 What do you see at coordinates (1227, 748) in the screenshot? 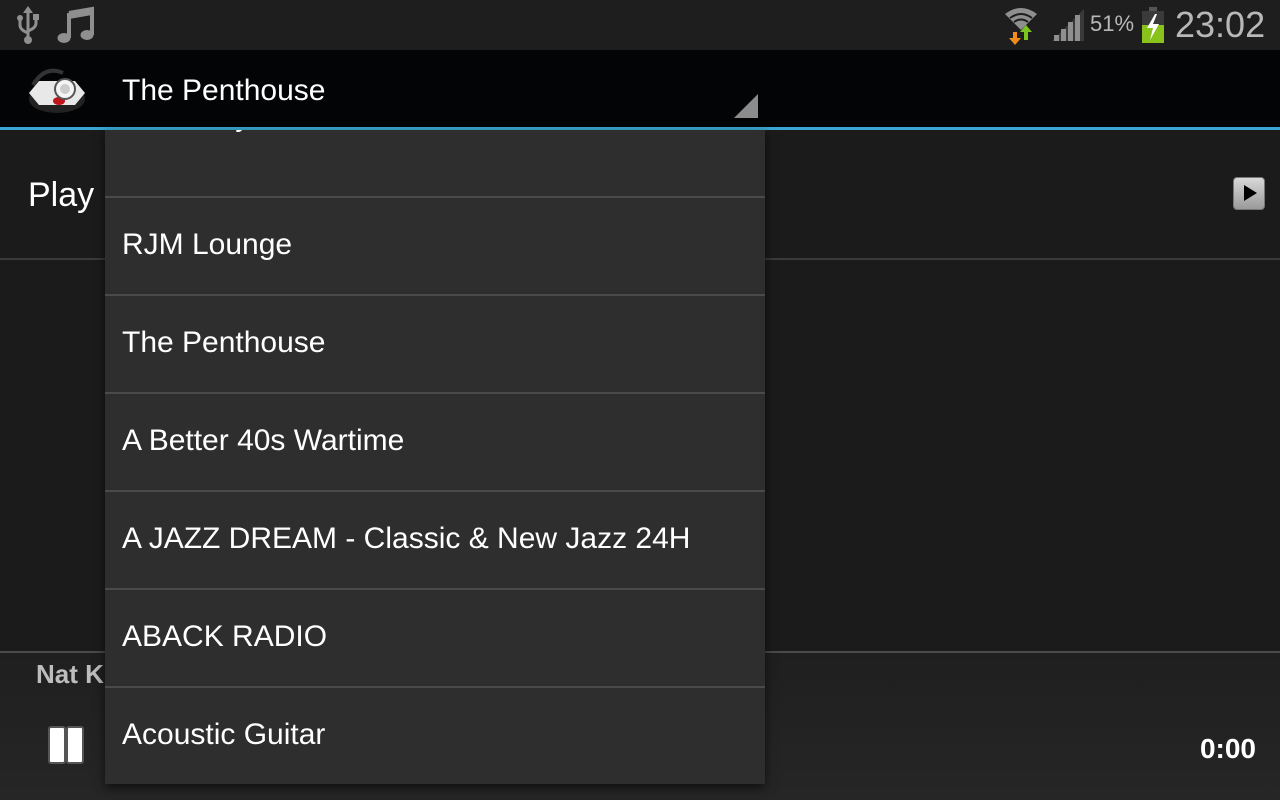
I see `elapsed-time: 0:00` at bounding box center [1227, 748].